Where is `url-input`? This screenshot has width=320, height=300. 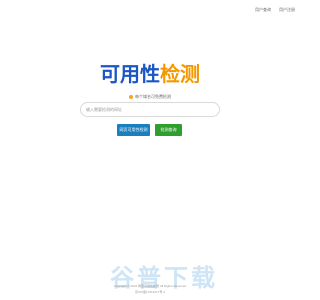 url-input is located at coordinates (150, 109).